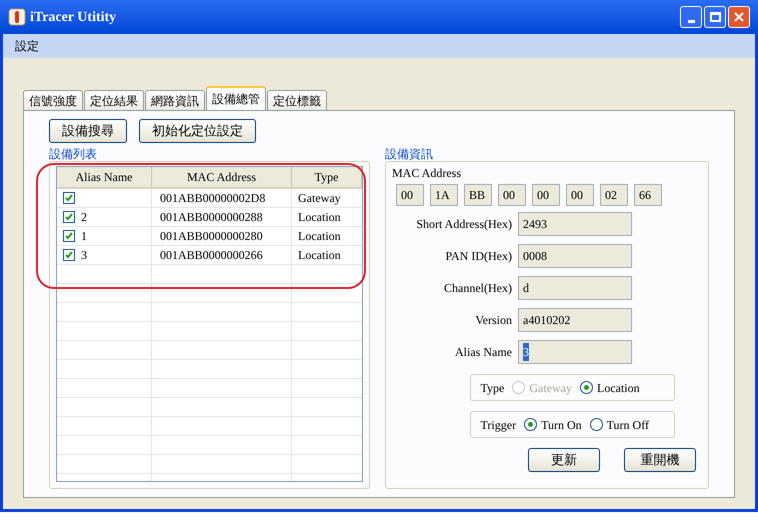 The width and height of the screenshot is (758, 522). I want to click on input-field: 2493, so click(575, 224).